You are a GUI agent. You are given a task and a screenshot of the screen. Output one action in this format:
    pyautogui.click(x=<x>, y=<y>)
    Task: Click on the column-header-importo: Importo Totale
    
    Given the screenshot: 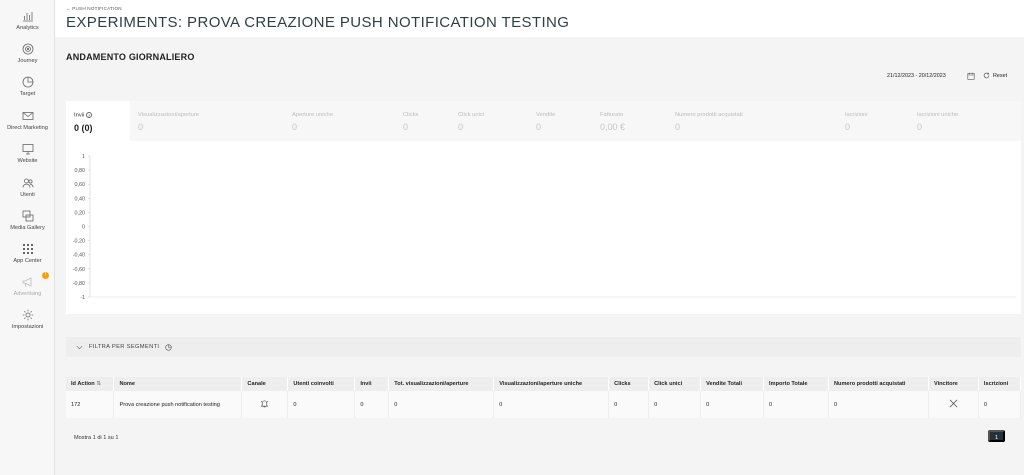 What is the action you would take?
    pyautogui.click(x=796, y=384)
    